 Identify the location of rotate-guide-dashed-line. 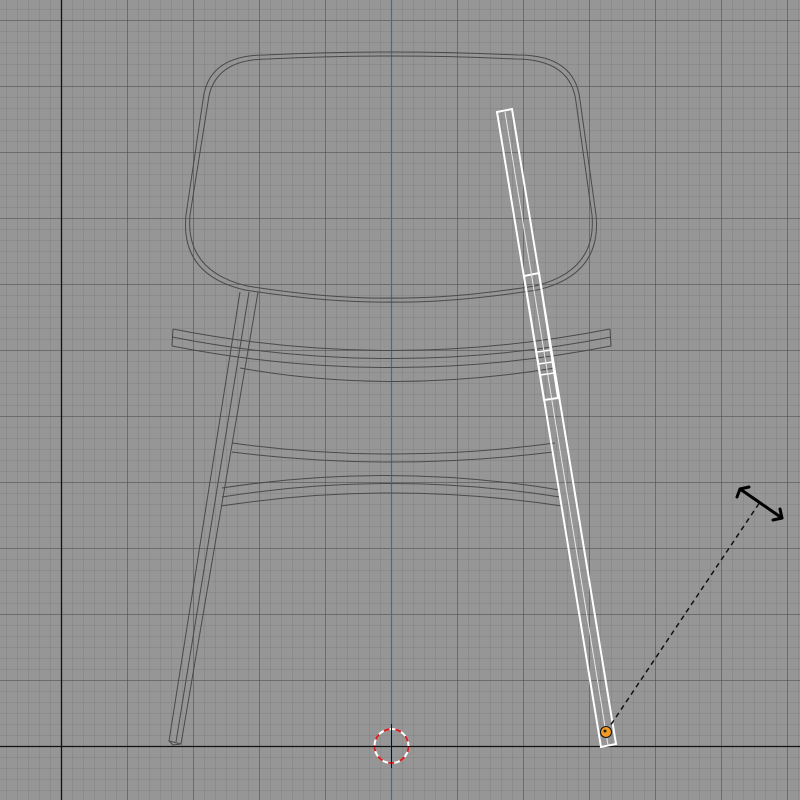
(683, 617).